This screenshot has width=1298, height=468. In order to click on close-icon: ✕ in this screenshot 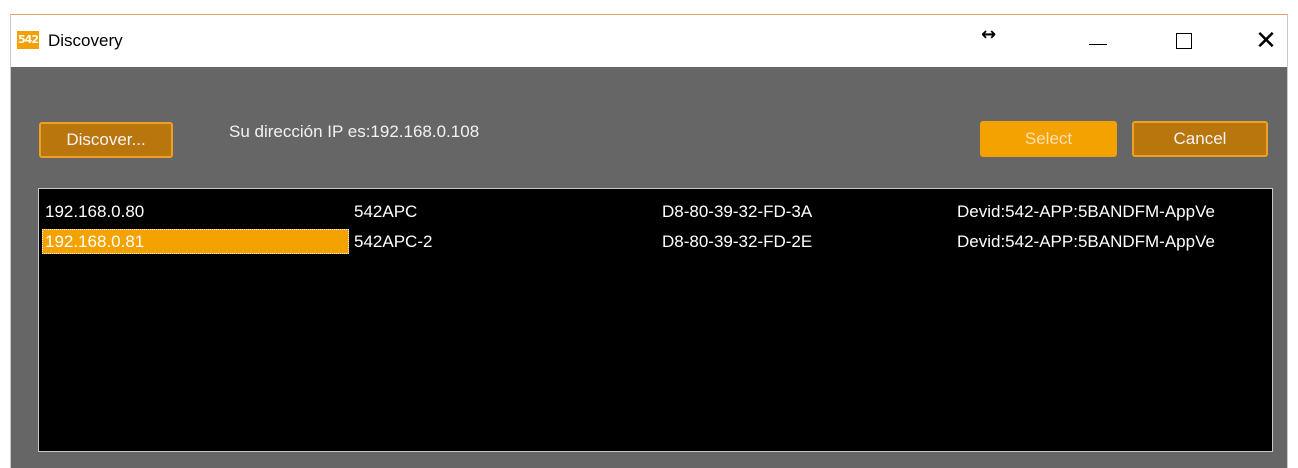, I will do `click(1266, 41)`.